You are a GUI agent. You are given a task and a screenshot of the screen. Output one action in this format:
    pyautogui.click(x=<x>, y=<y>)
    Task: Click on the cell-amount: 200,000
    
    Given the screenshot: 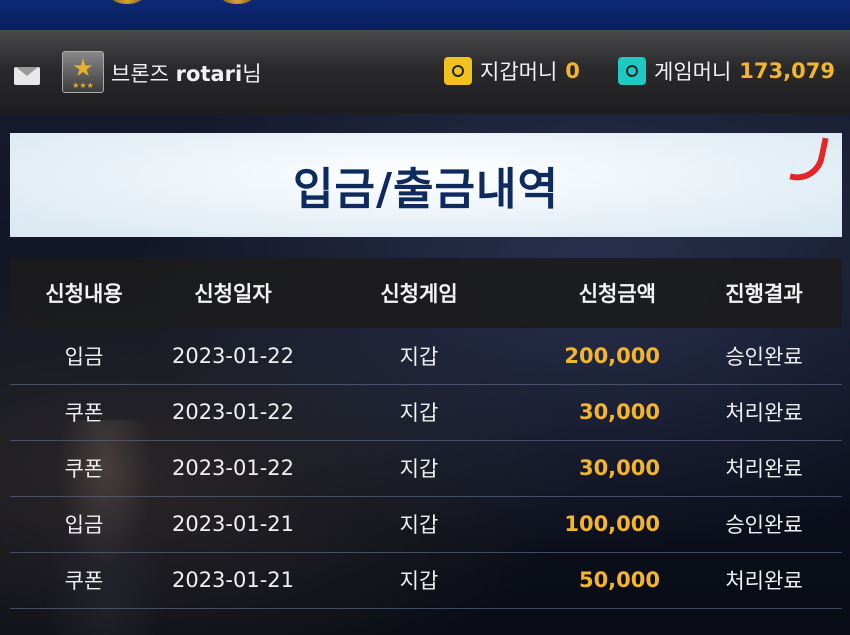 What is the action you would take?
    pyautogui.click(x=612, y=355)
    